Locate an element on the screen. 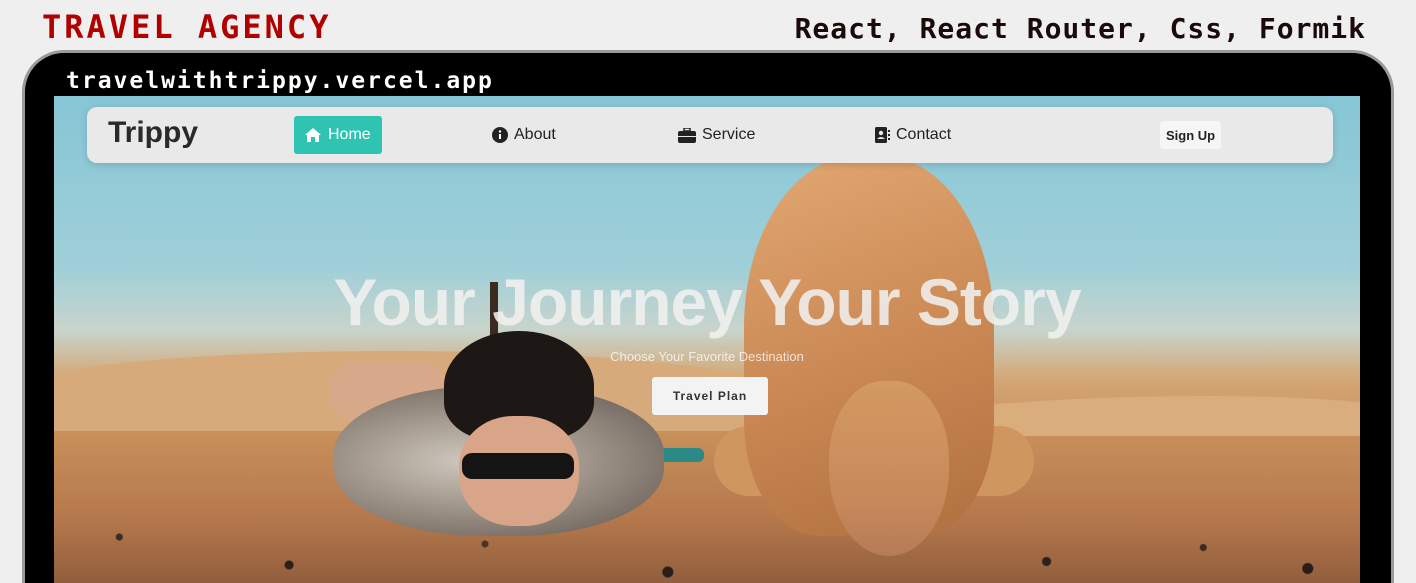 The height and width of the screenshot is (583, 1416). sunglasses is located at coordinates (518, 466).